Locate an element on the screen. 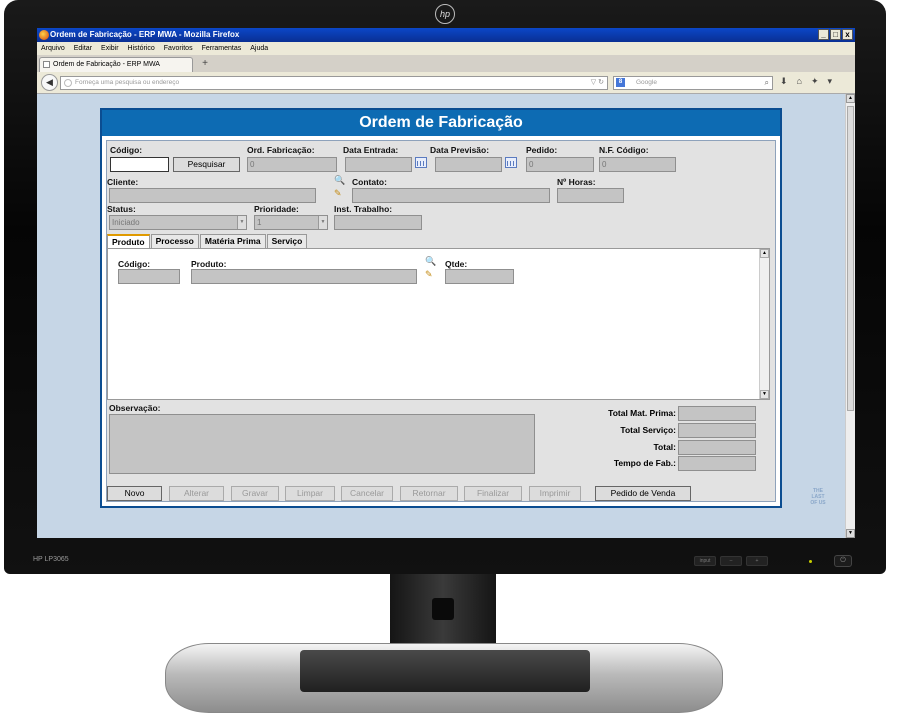 This screenshot has height=718, width=911. codigo-label: Código: is located at coordinates (126, 150).